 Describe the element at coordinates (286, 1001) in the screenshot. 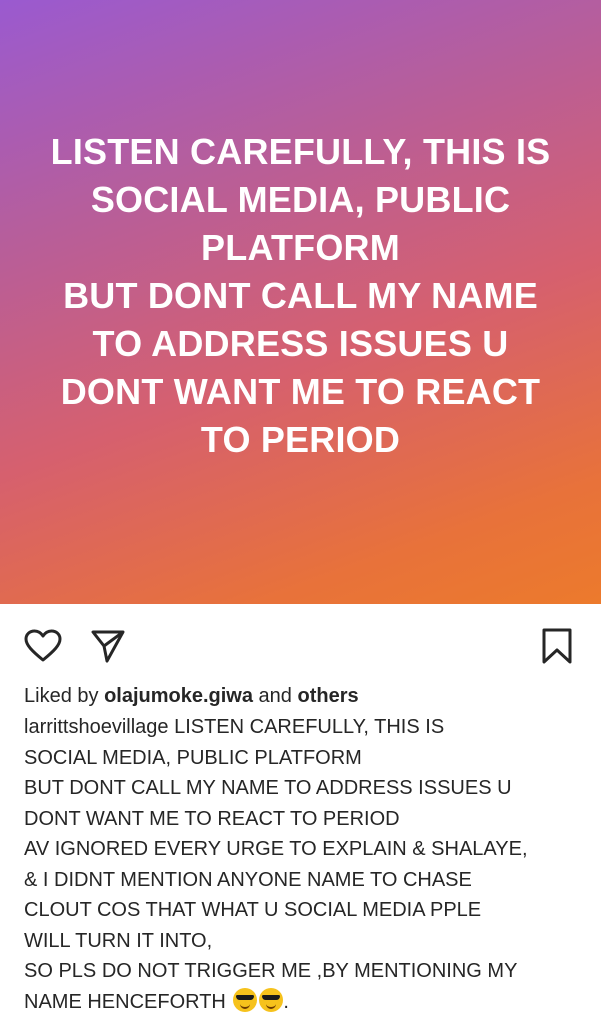

I see `caption-trailing: .` at that location.